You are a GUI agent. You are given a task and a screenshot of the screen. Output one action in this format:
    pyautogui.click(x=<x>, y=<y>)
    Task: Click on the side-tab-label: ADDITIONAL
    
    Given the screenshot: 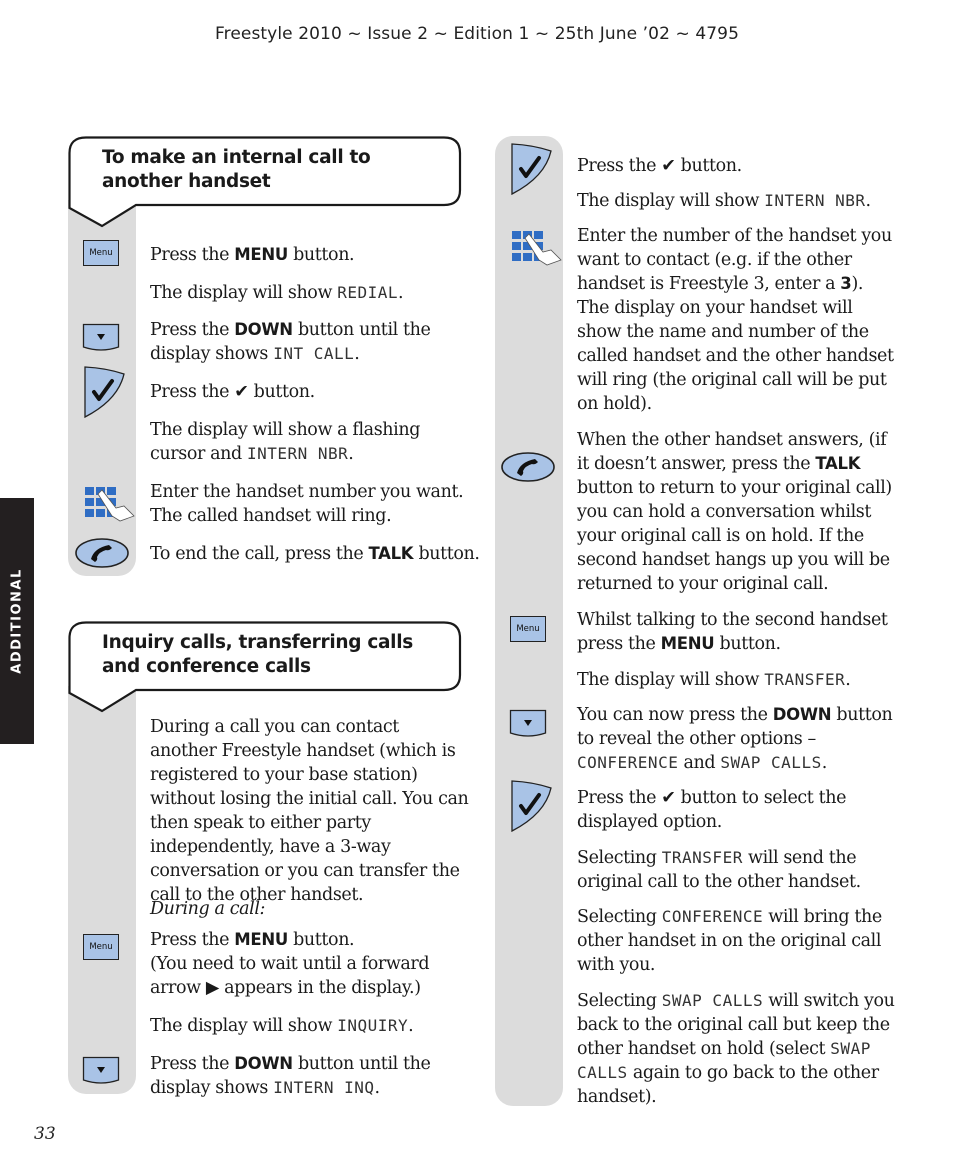 What is the action you would take?
    pyautogui.click(x=17, y=621)
    